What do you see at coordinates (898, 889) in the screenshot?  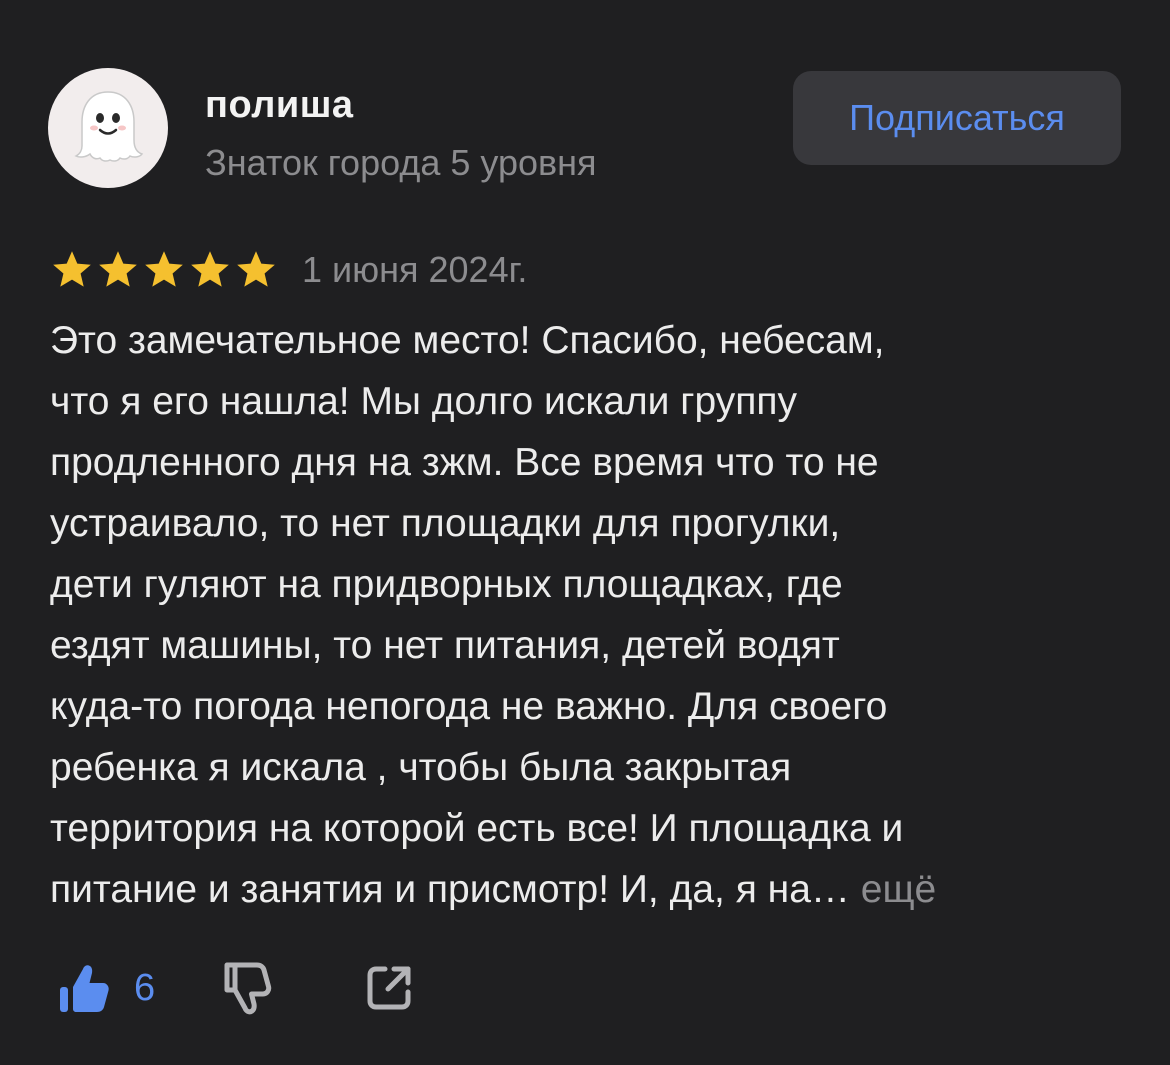 I see `more-link: ещё` at bounding box center [898, 889].